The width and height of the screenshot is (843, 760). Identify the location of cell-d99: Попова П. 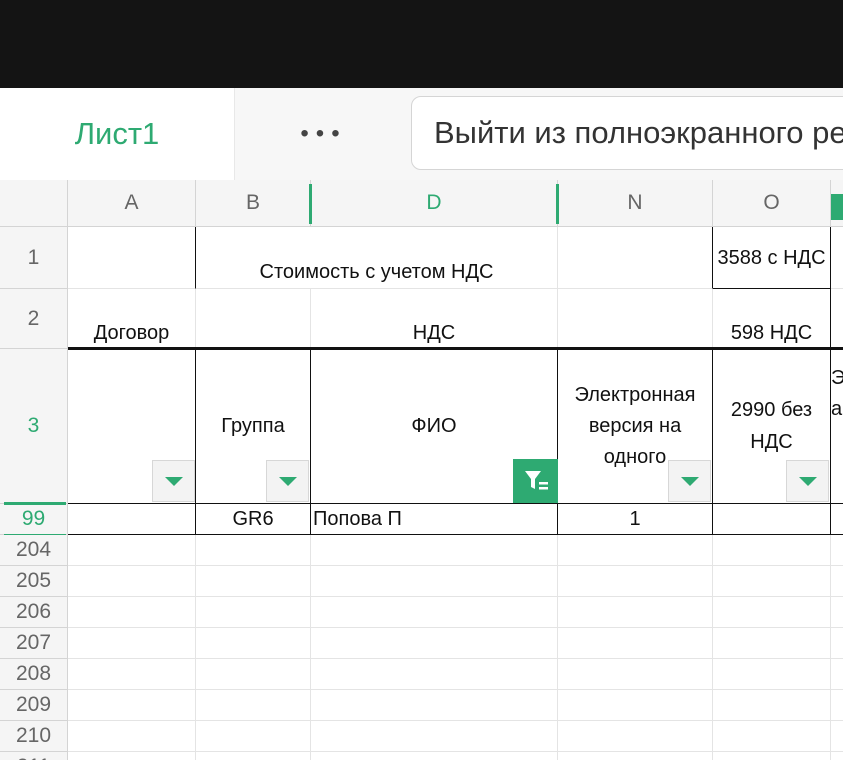
(434, 519).